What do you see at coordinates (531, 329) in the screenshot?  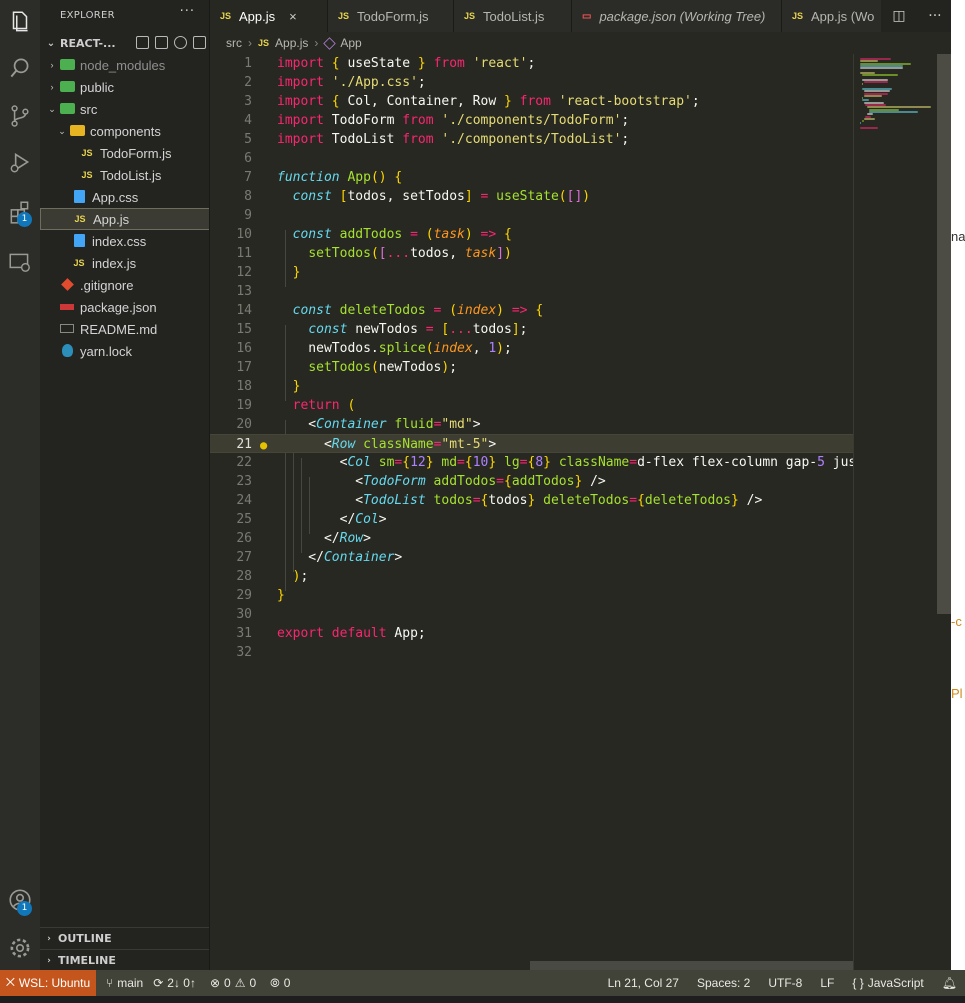 I see `code-line: 15 const newTodos = [...todos];` at bounding box center [531, 329].